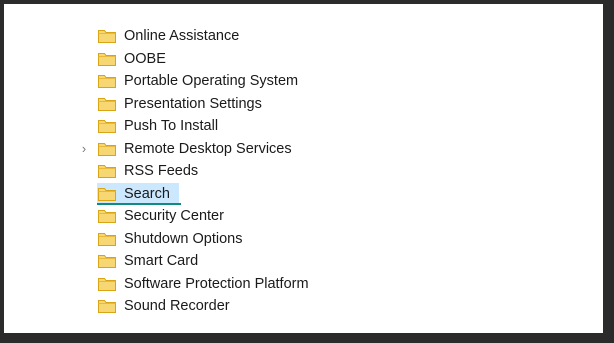 The width and height of the screenshot is (614, 343). What do you see at coordinates (174, 216) in the screenshot?
I see `tree-item-label: Security Center` at bounding box center [174, 216].